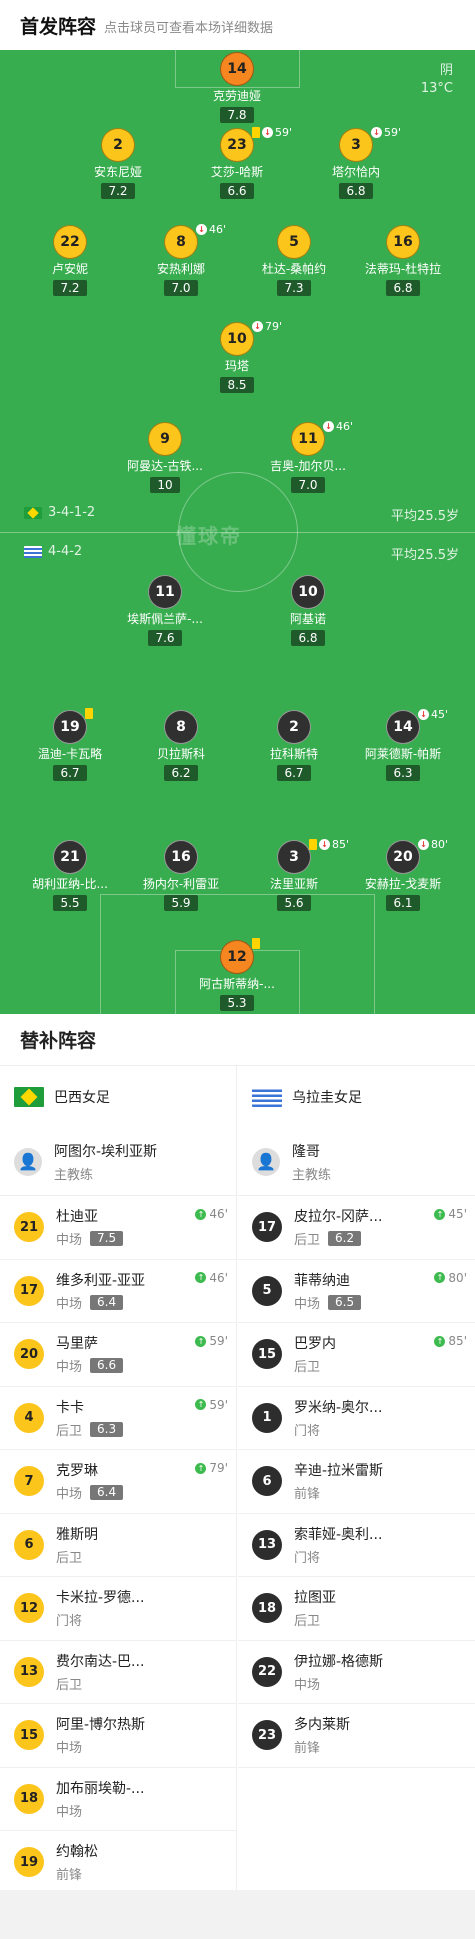  Describe the element at coordinates (165, 485) in the screenshot. I see `player-rating: 10` at that location.